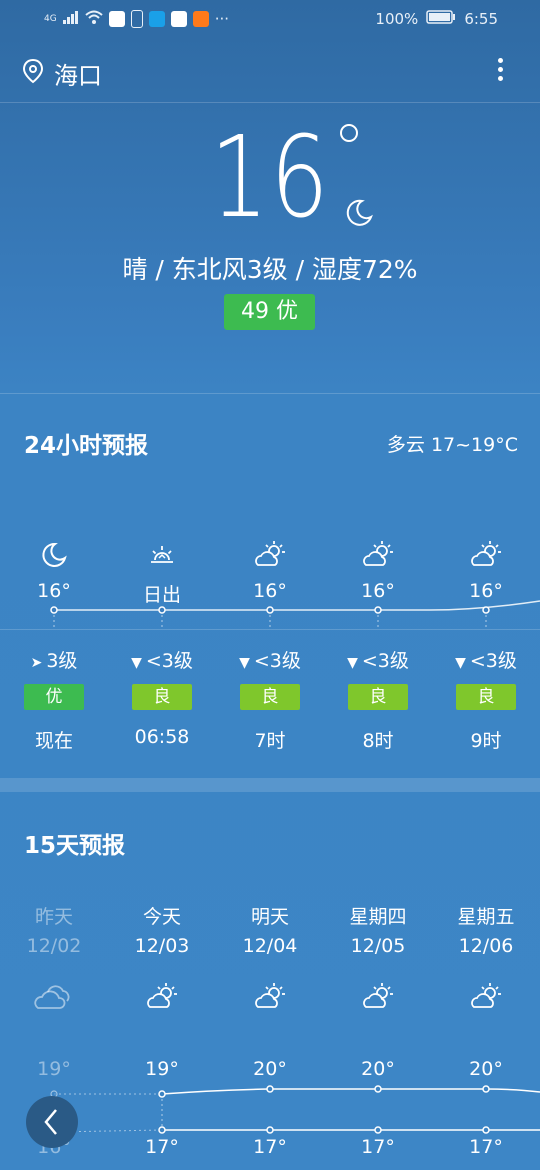  I want to click on hourly-temperature-line, so click(295, 615).